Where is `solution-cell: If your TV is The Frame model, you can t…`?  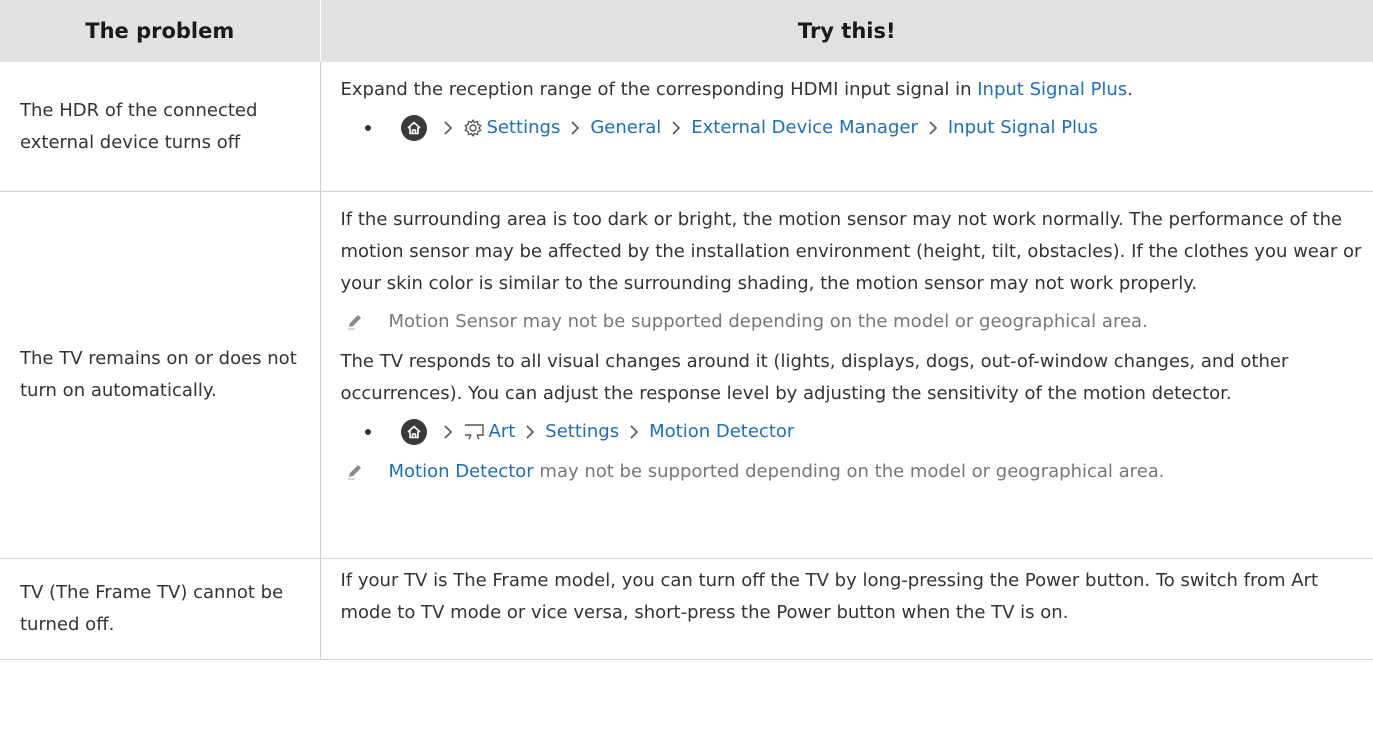
solution-cell: If your TV is The Frame model, you can t… is located at coordinates (846, 609).